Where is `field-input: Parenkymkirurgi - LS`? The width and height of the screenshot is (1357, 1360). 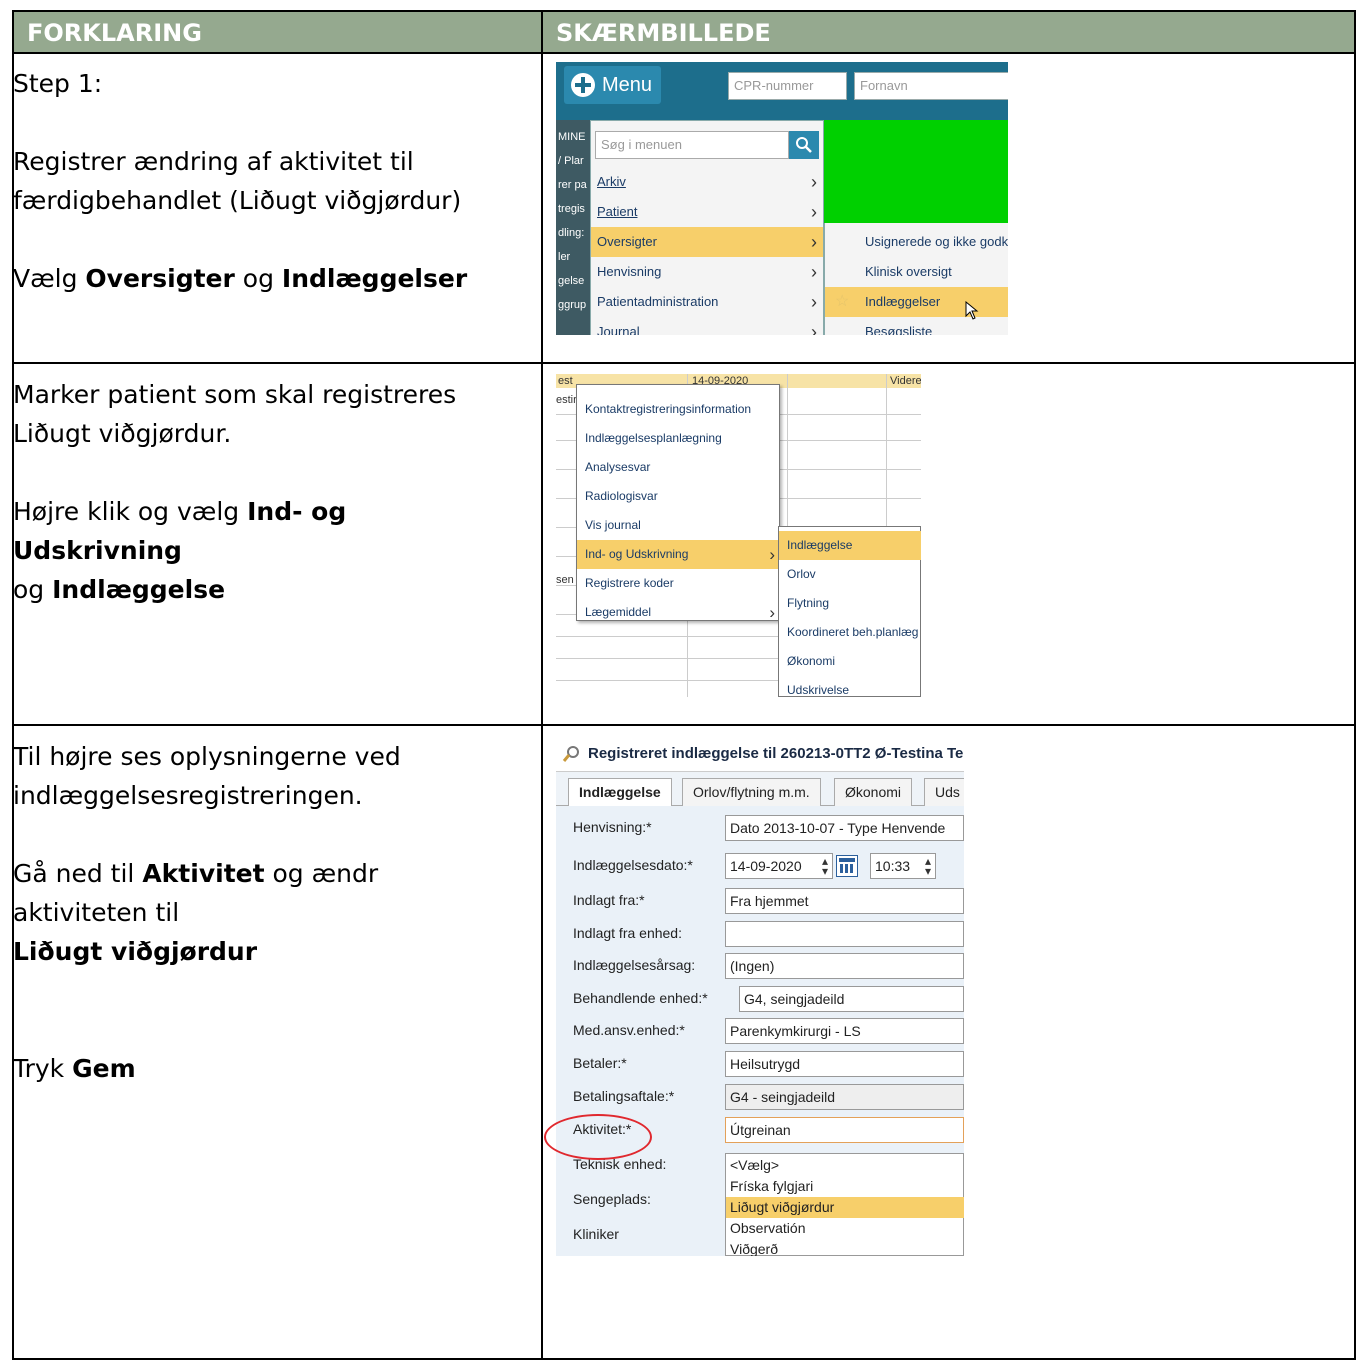 field-input: Parenkymkirurgi - LS is located at coordinates (844, 1031).